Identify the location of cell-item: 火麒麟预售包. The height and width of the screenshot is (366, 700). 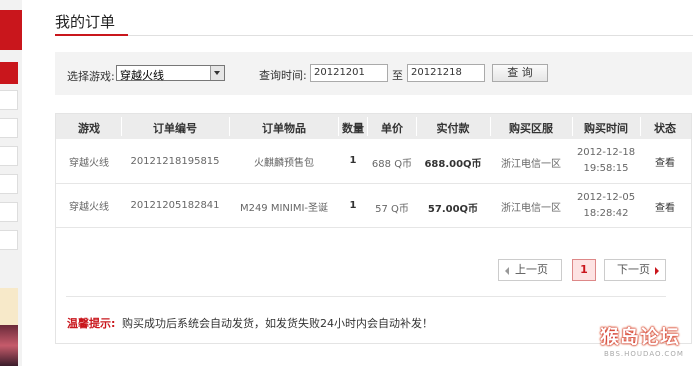
(284, 163).